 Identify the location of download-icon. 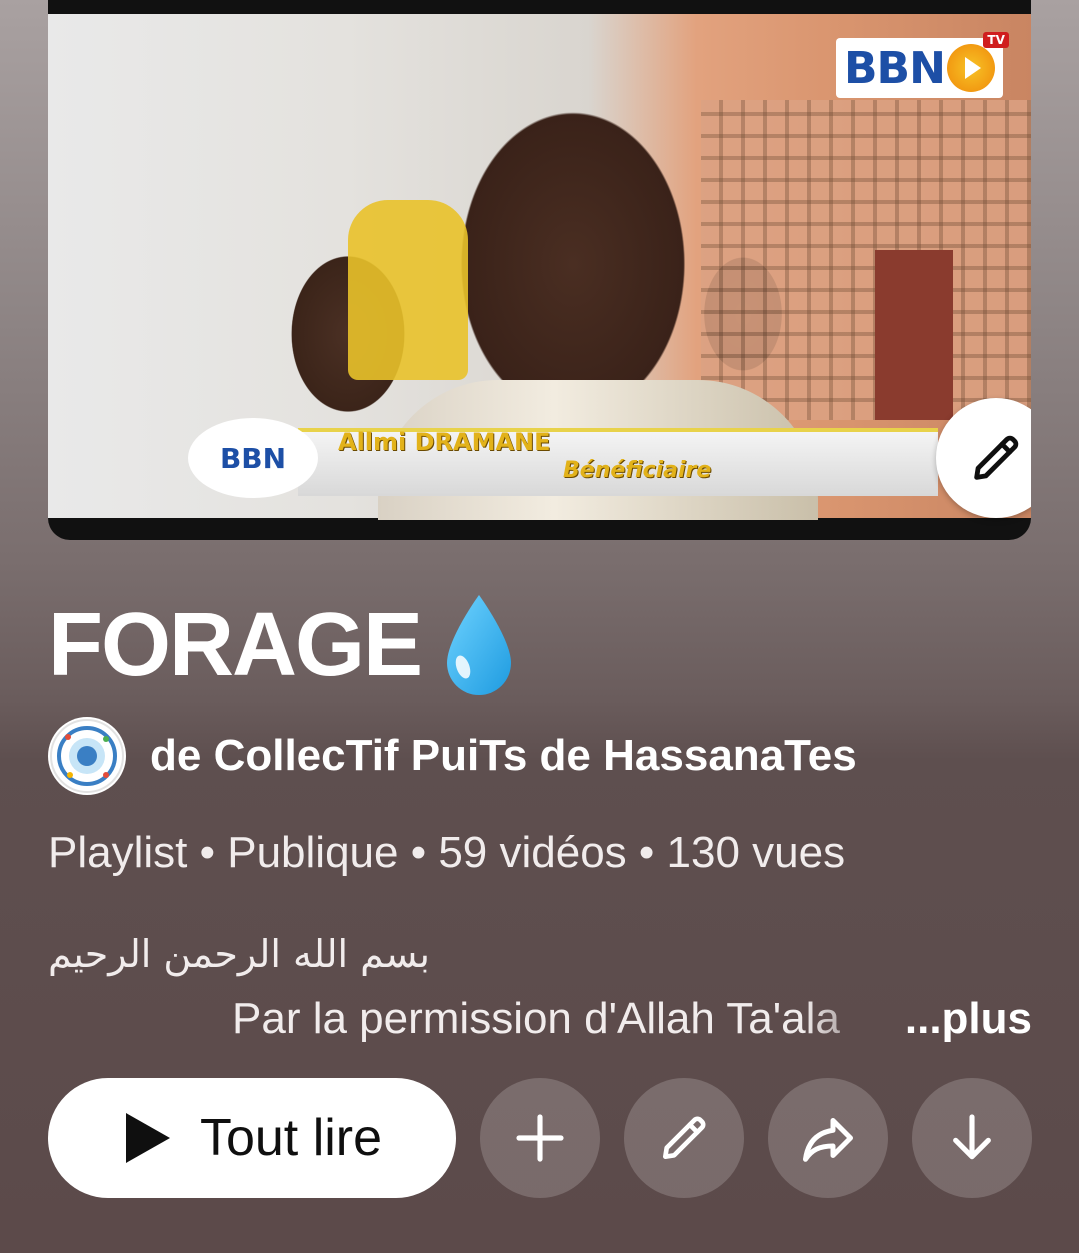
(972, 1137).